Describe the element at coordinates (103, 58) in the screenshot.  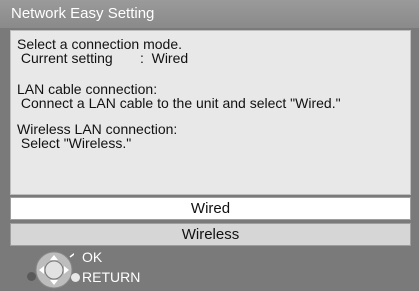
I see `current-setting-text: Current setting : Wired` at that location.